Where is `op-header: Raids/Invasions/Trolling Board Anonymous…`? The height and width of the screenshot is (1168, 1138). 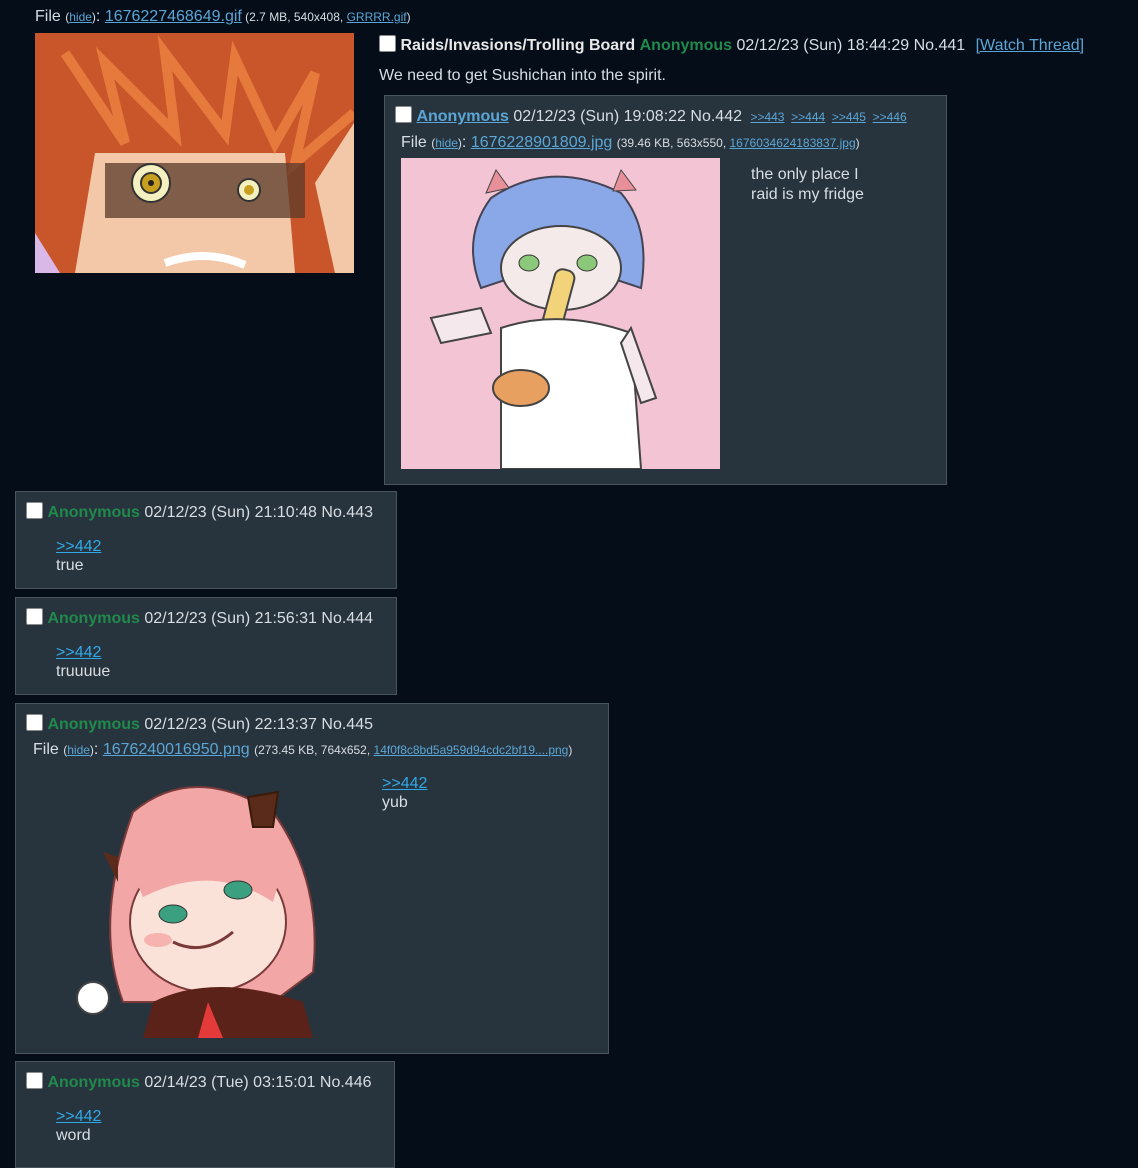
op-header: Raids/Invasions/Trolling Board Anonymous… is located at coordinates (731, 45).